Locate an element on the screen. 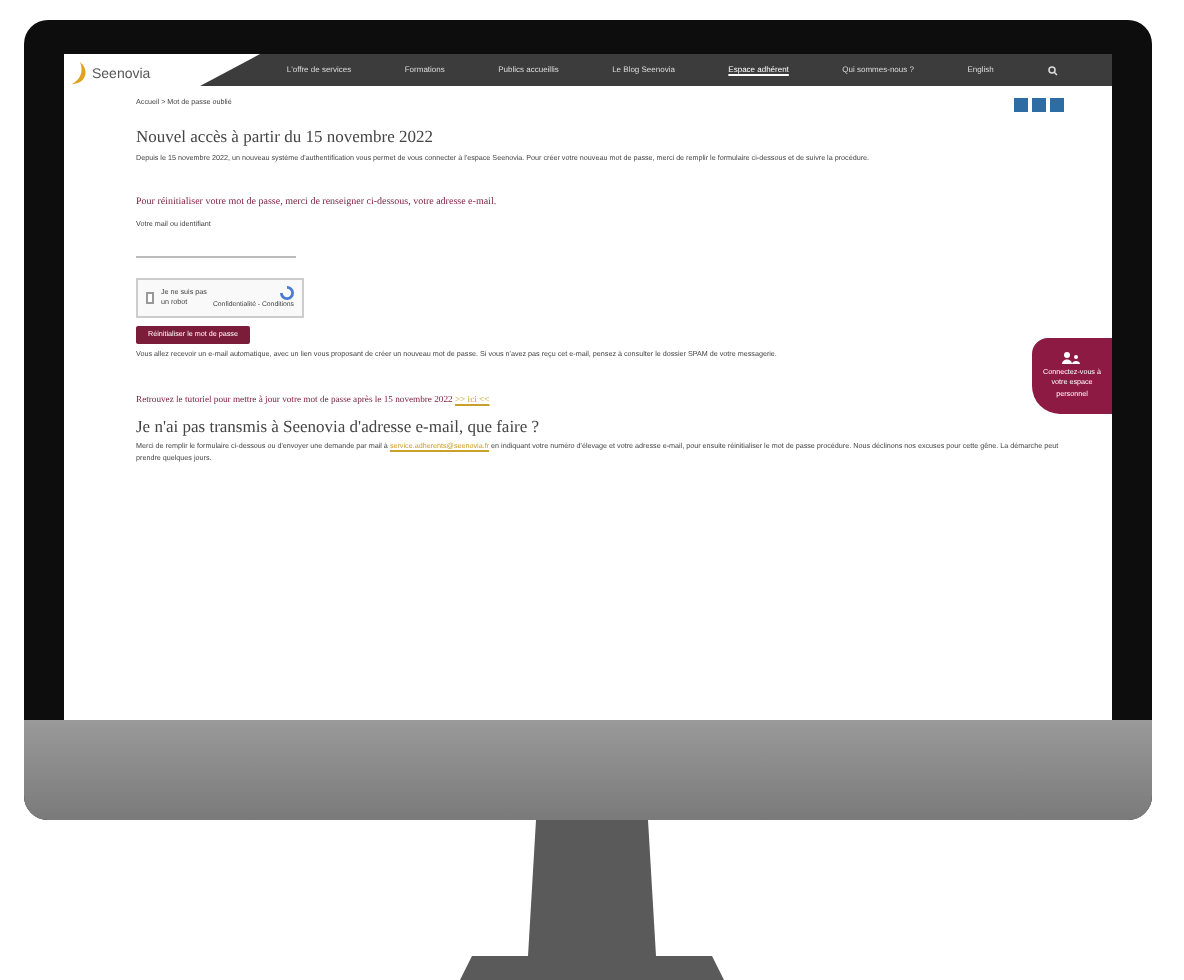 This screenshot has width=1184, height=980. users-icon is located at coordinates (1072, 357).